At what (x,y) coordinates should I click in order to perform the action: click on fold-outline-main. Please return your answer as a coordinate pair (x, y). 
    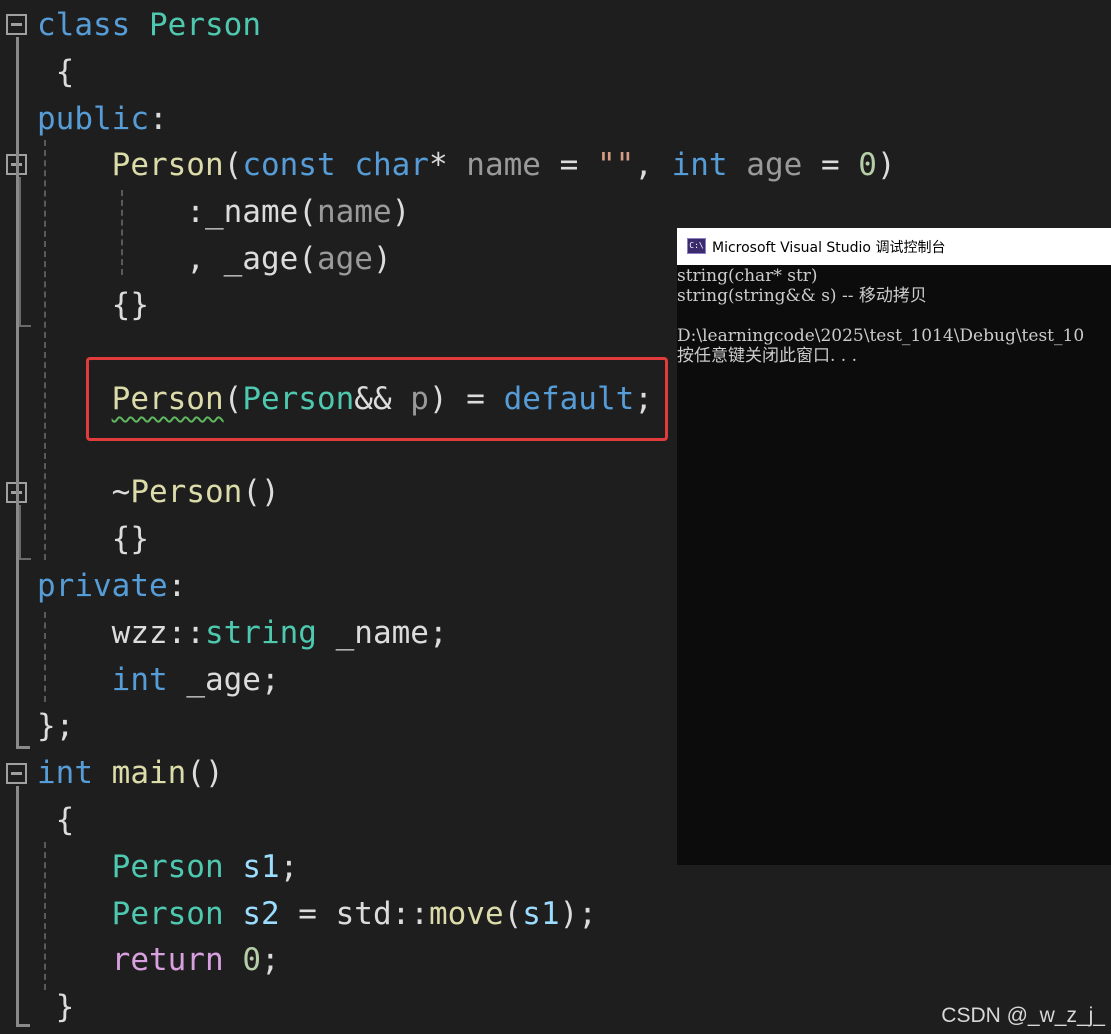
    Looking at the image, I should click on (17, 906).